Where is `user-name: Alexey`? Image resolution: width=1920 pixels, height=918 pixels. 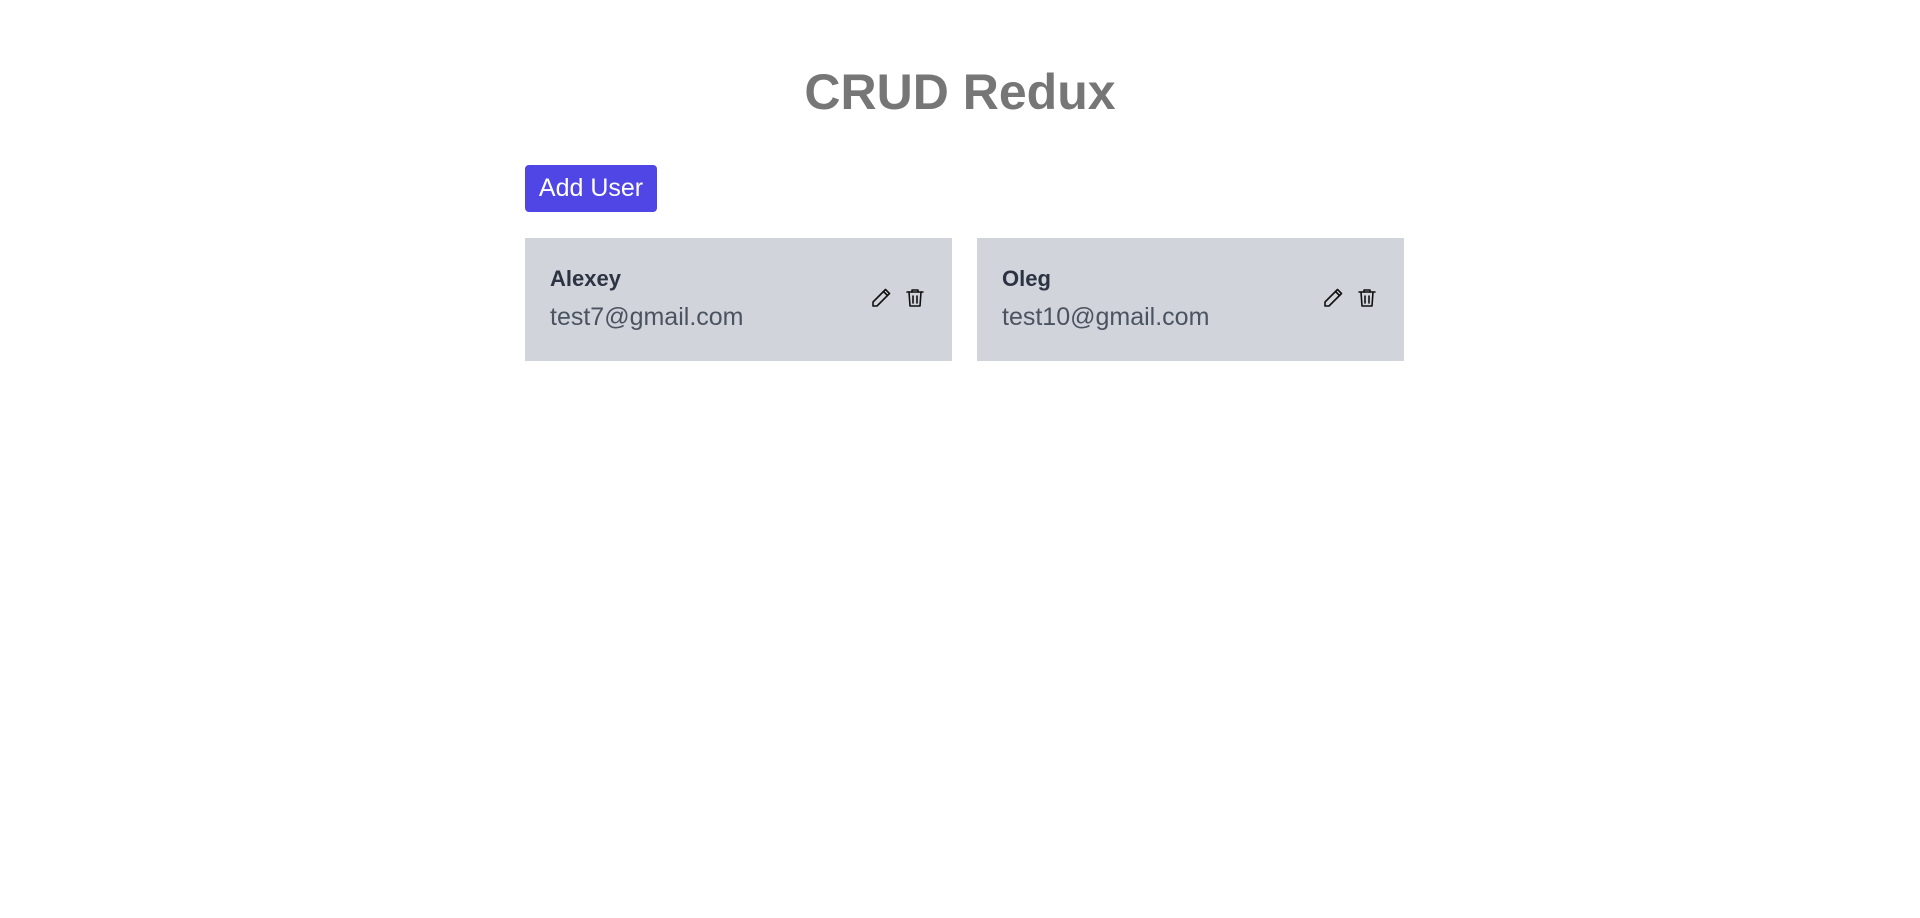
user-name: Alexey is located at coordinates (585, 278).